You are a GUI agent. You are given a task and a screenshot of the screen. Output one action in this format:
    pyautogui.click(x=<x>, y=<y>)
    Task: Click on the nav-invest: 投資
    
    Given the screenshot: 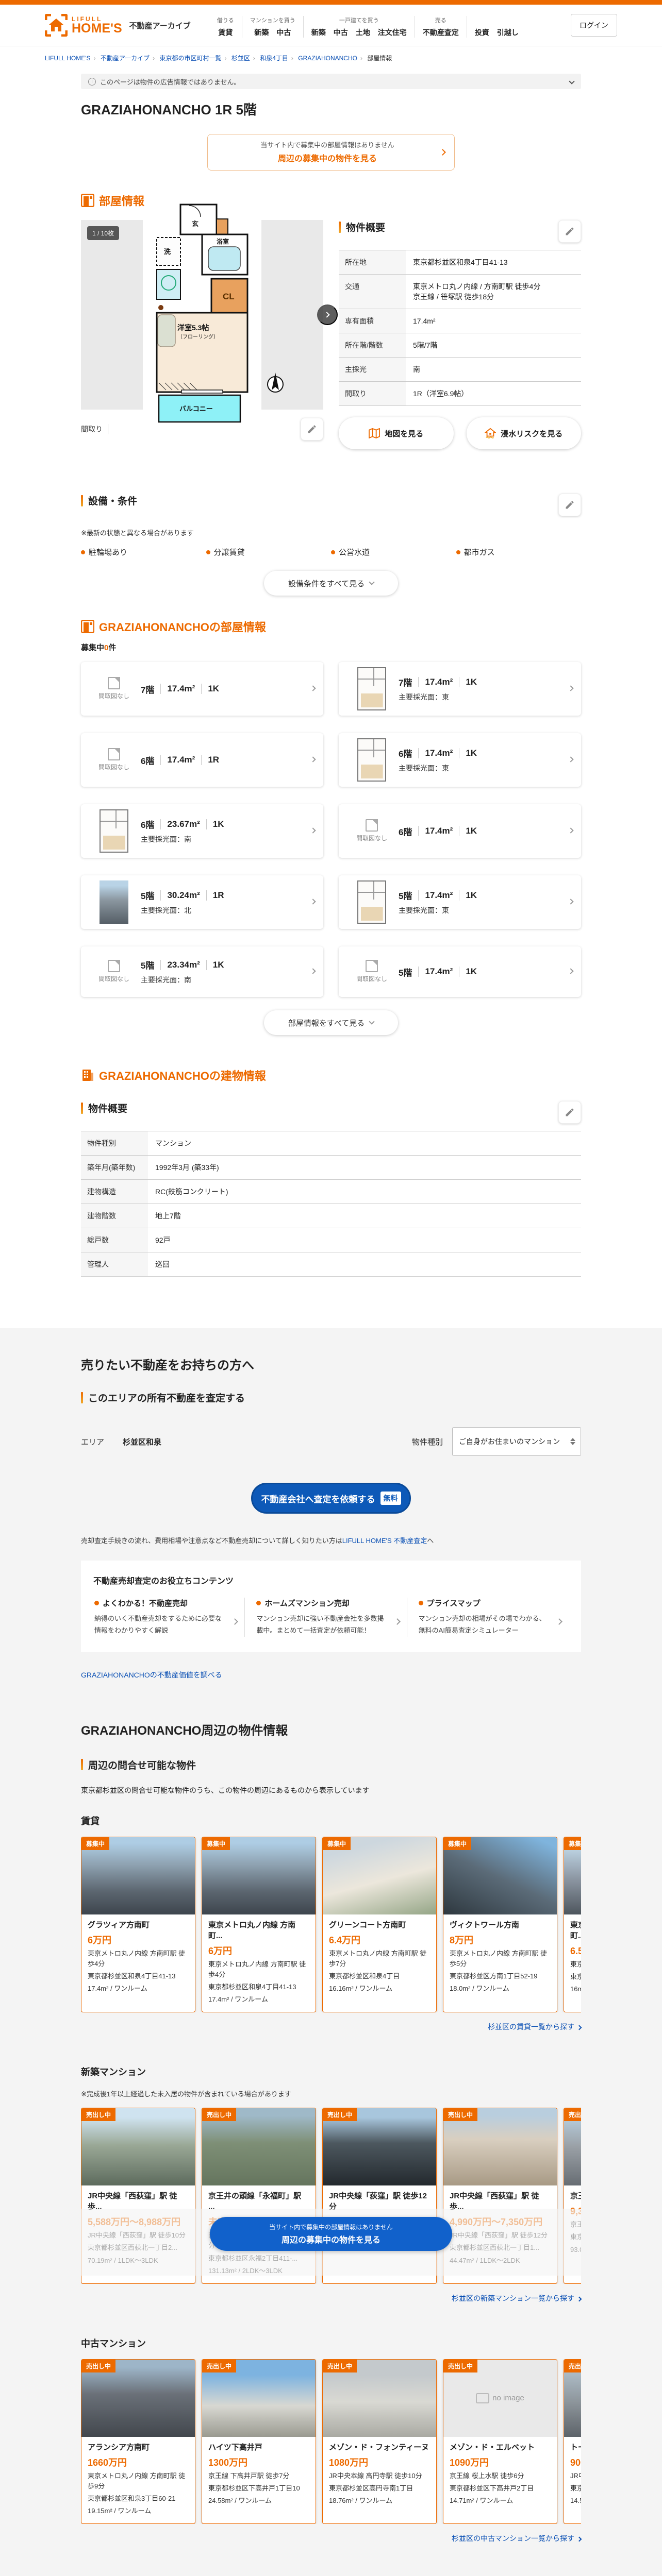 What is the action you would take?
    pyautogui.click(x=482, y=32)
    